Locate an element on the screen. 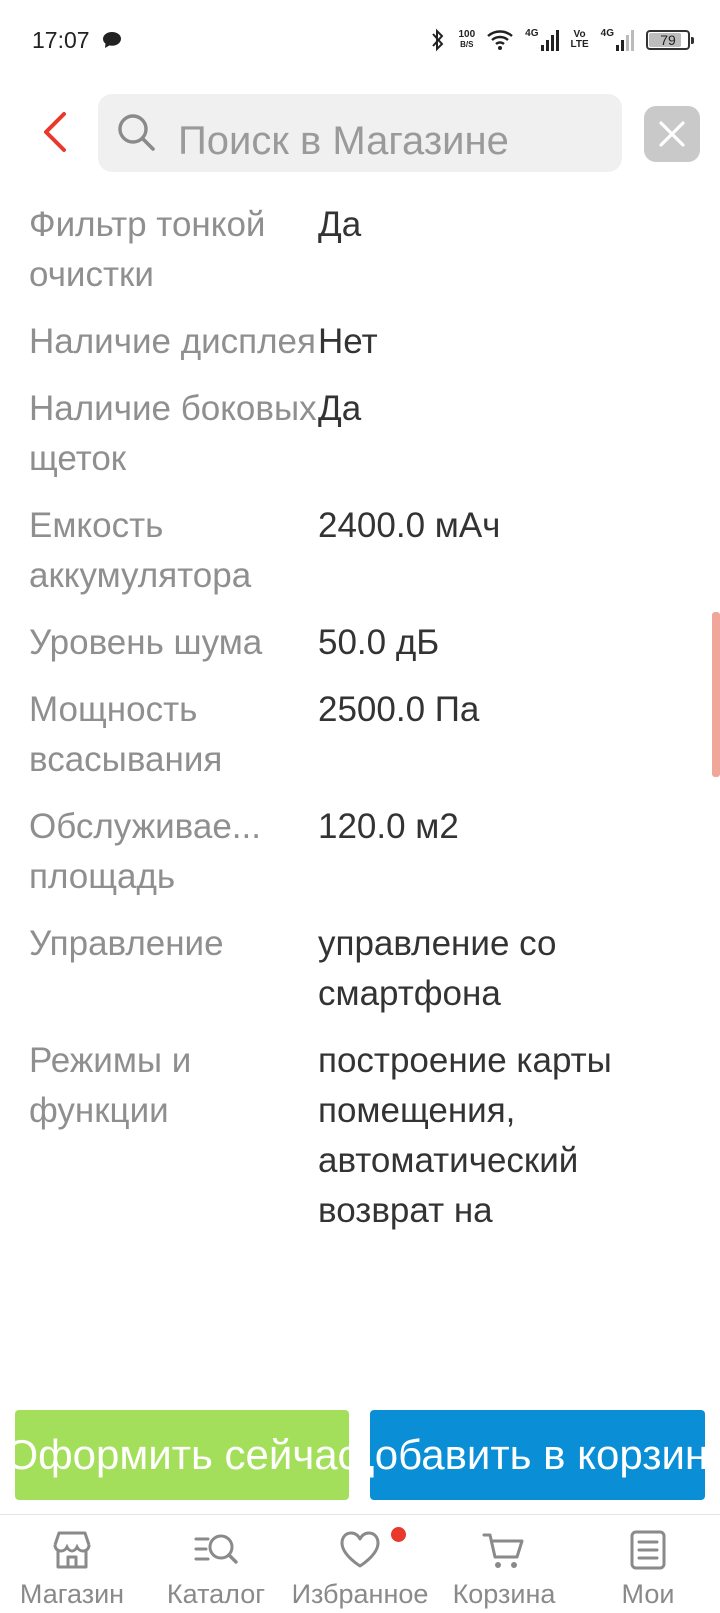 The height and width of the screenshot is (1613, 720). signal-2: 4G is located at coordinates (617, 40).